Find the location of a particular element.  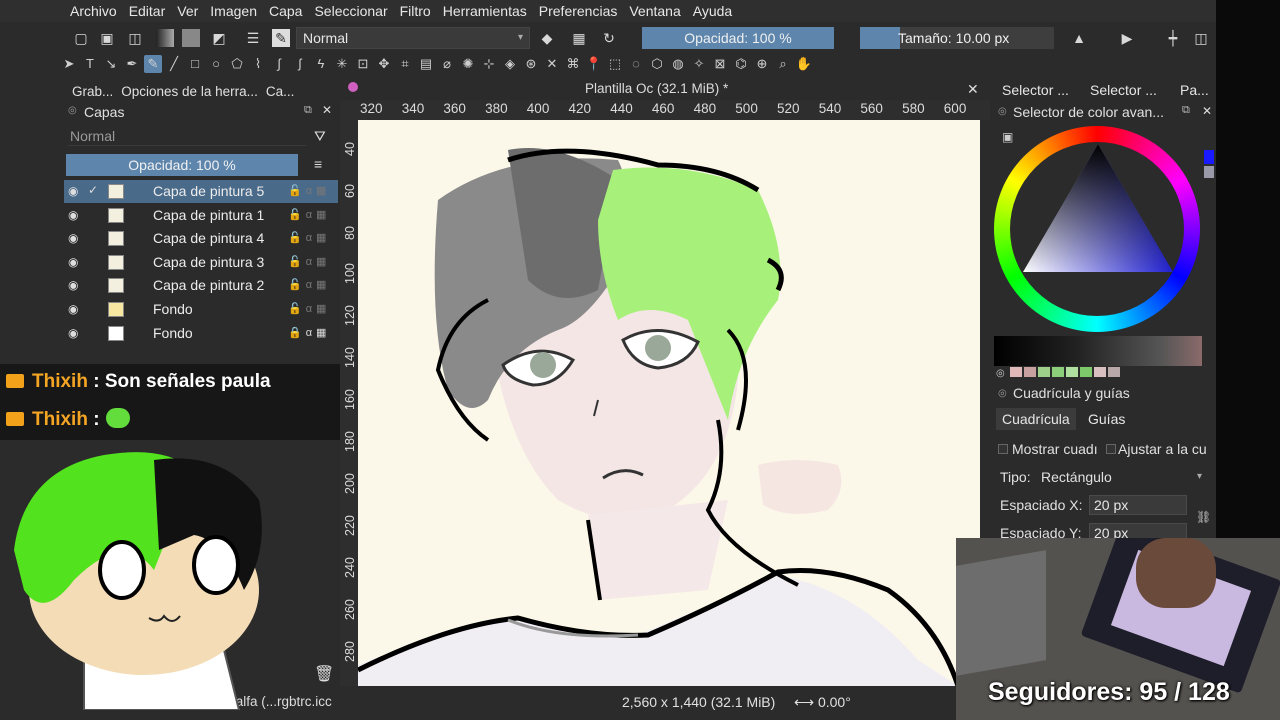

dynamic-brush-icon: ϟ is located at coordinates (321, 64).